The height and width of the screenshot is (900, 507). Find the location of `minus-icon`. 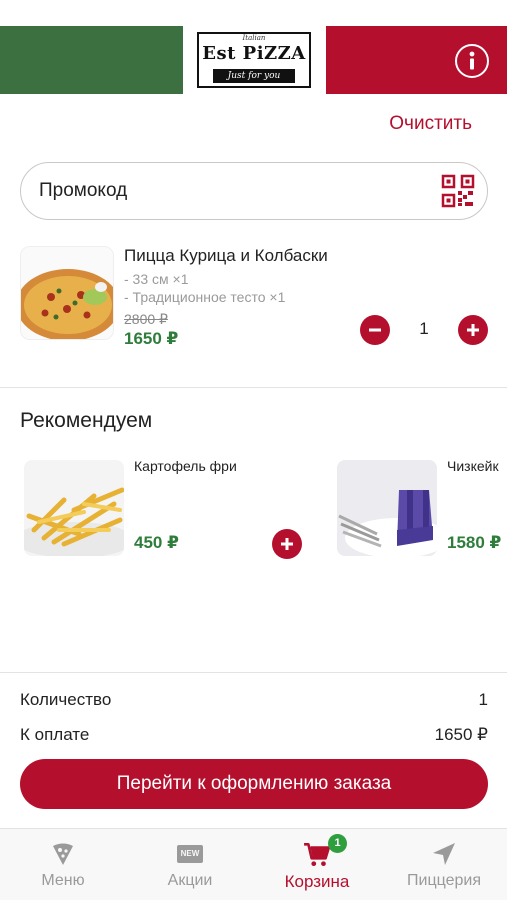

minus-icon is located at coordinates (375, 330).